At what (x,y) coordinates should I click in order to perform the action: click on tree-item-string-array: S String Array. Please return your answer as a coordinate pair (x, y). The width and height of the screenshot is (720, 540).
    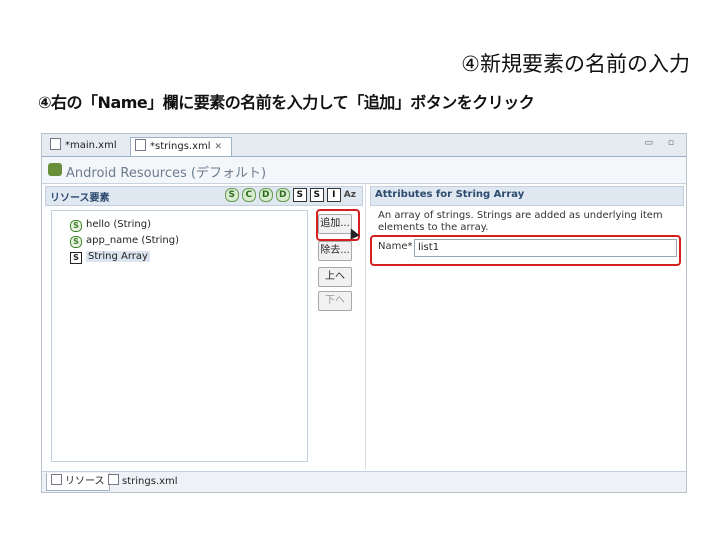
    Looking at the image, I should click on (110, 256).